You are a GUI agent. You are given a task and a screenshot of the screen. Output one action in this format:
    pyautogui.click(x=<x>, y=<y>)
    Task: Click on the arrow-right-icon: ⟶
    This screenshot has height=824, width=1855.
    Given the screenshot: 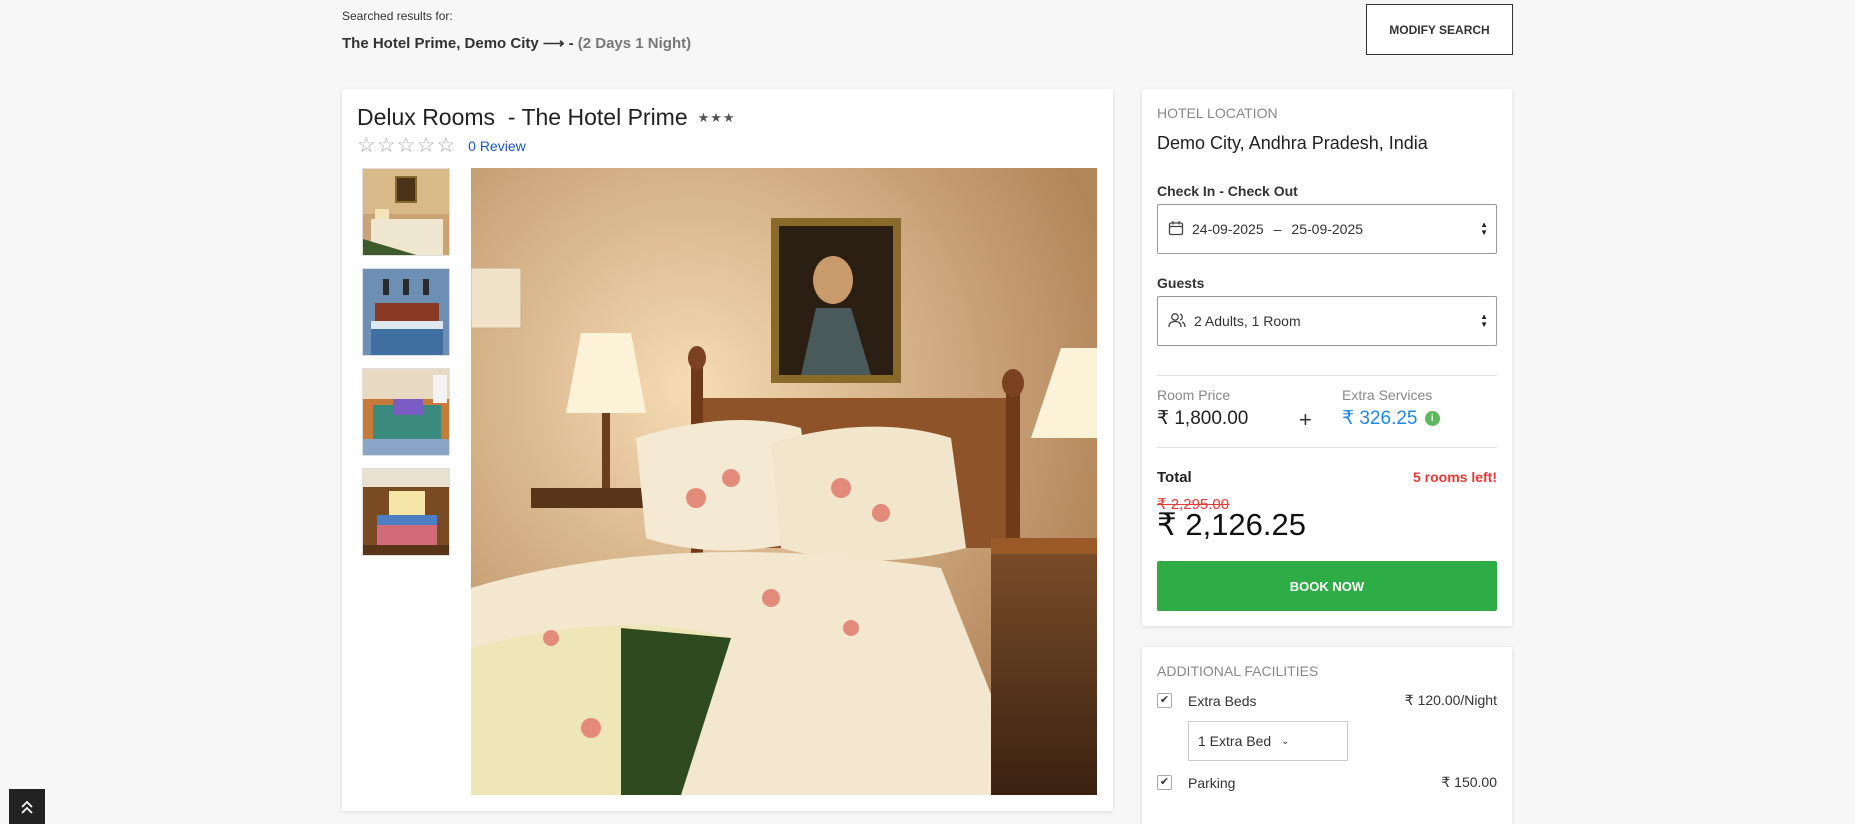 What is the action you would take?
    pyautogui.click(x=553, y=43)
    